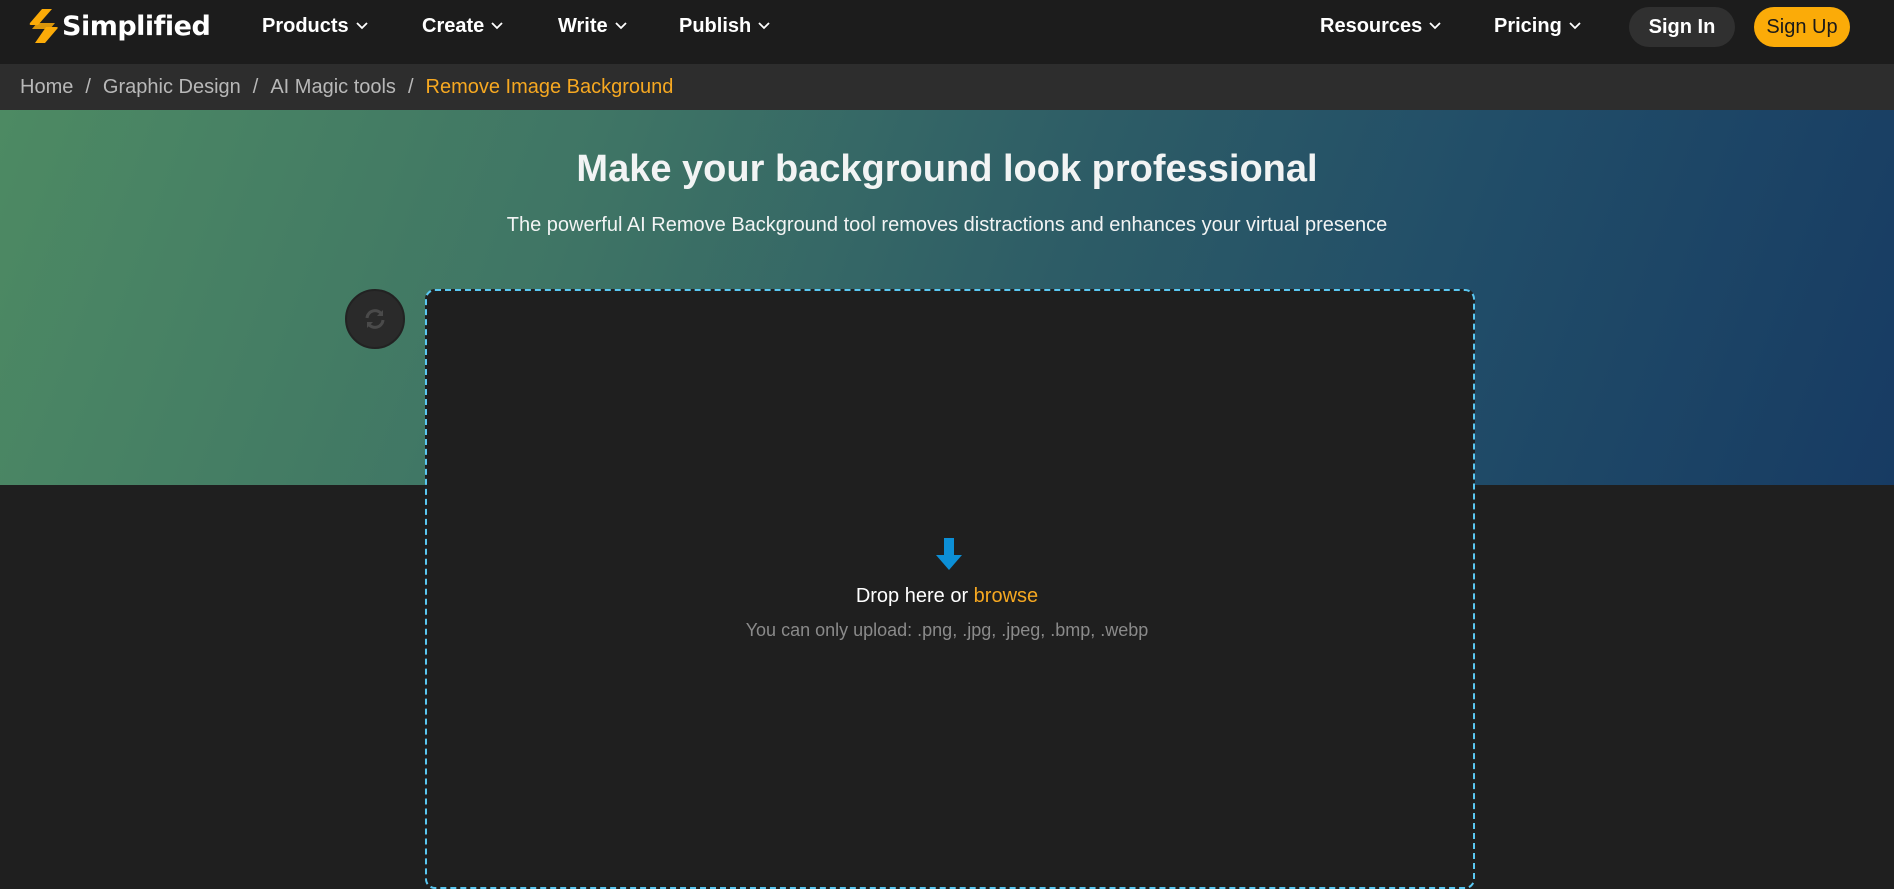  I want to click on nav-create: Create, so click(462, 26).